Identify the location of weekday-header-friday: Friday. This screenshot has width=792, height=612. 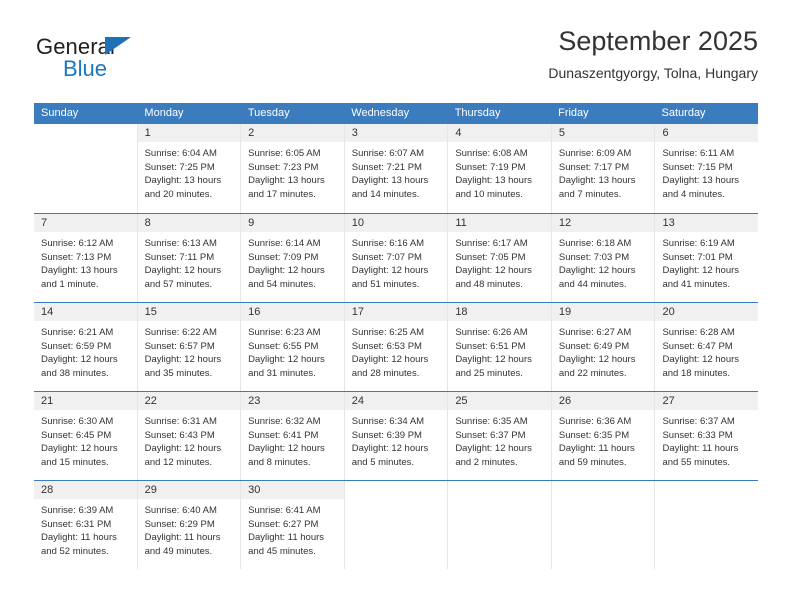
(573, 113).